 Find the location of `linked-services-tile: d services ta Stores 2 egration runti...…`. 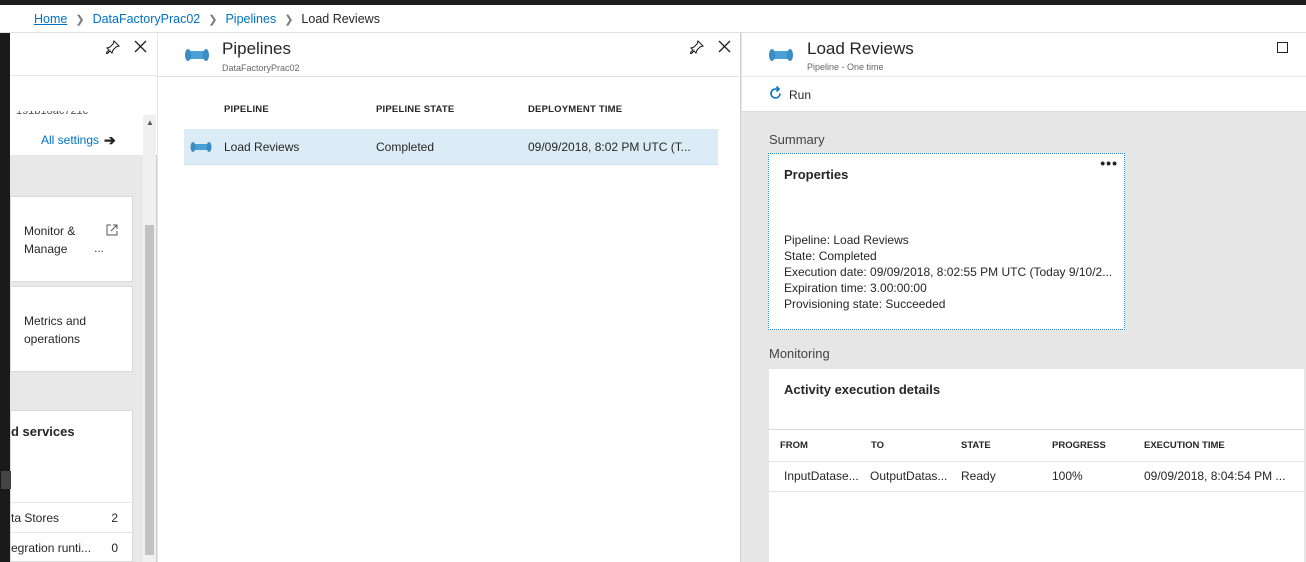

linked-services-tile: d services ta Stores 2 egration runti...… is located at coordinates (67, 486).